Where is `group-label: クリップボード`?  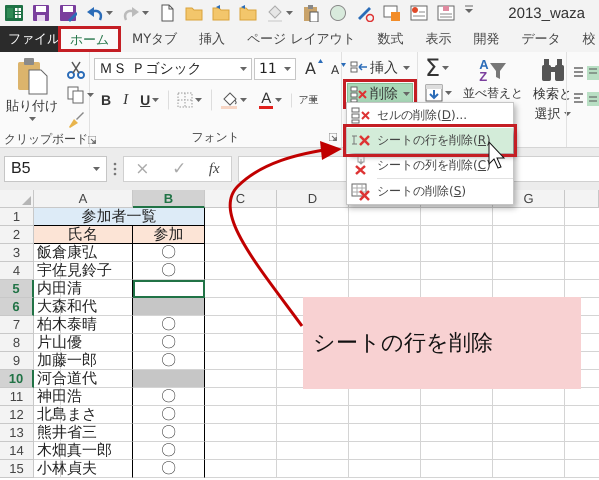 group-label: クリップボード is located at coordinates (46, 139).